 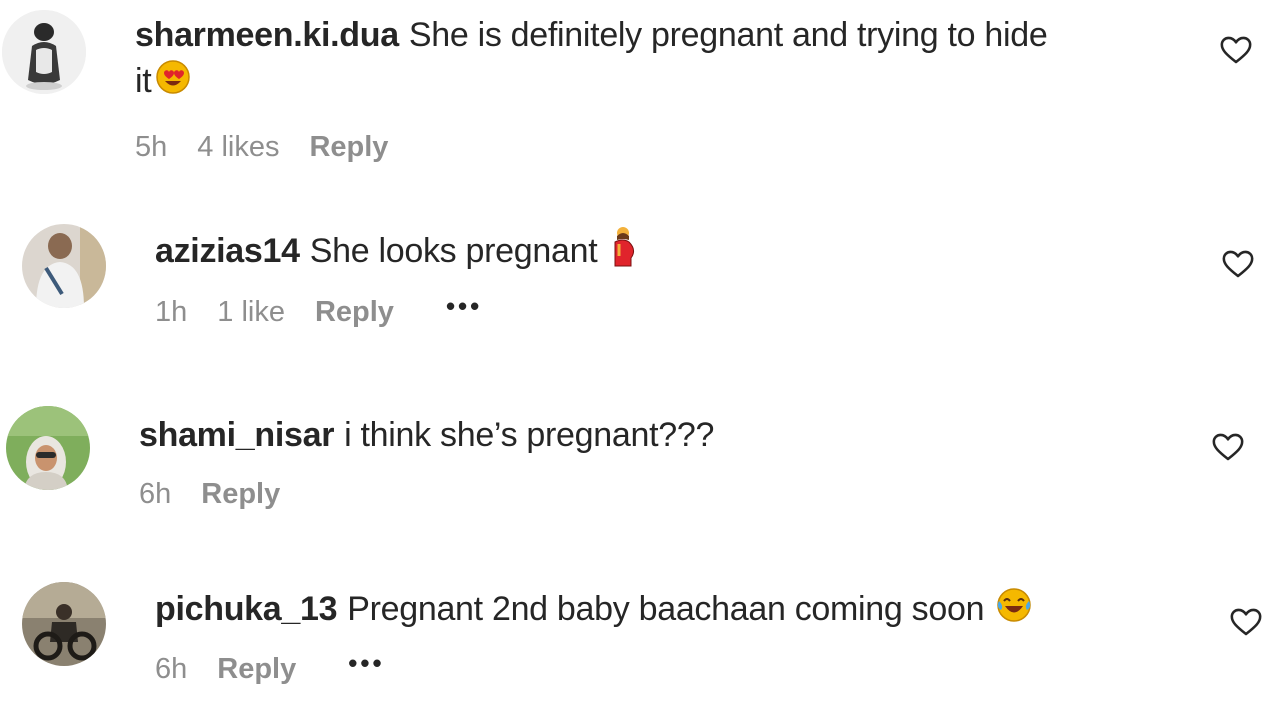 I want to click on laughing-tears-emoji, so click(x=1014, y=611).